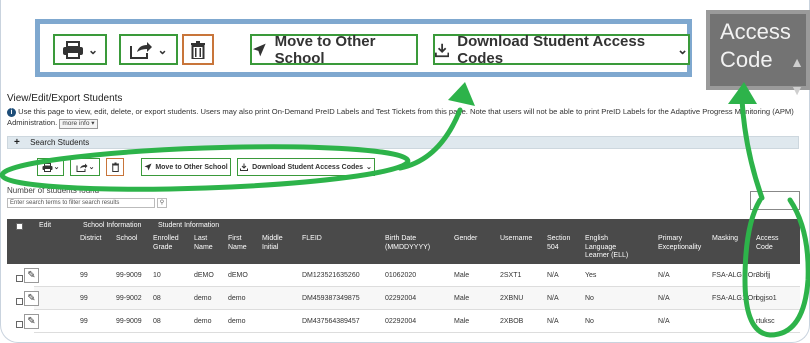 Image resolution: width=810 pixels, height=343 pixels. I want to click on select-all-checkbox, so click(19, 226).